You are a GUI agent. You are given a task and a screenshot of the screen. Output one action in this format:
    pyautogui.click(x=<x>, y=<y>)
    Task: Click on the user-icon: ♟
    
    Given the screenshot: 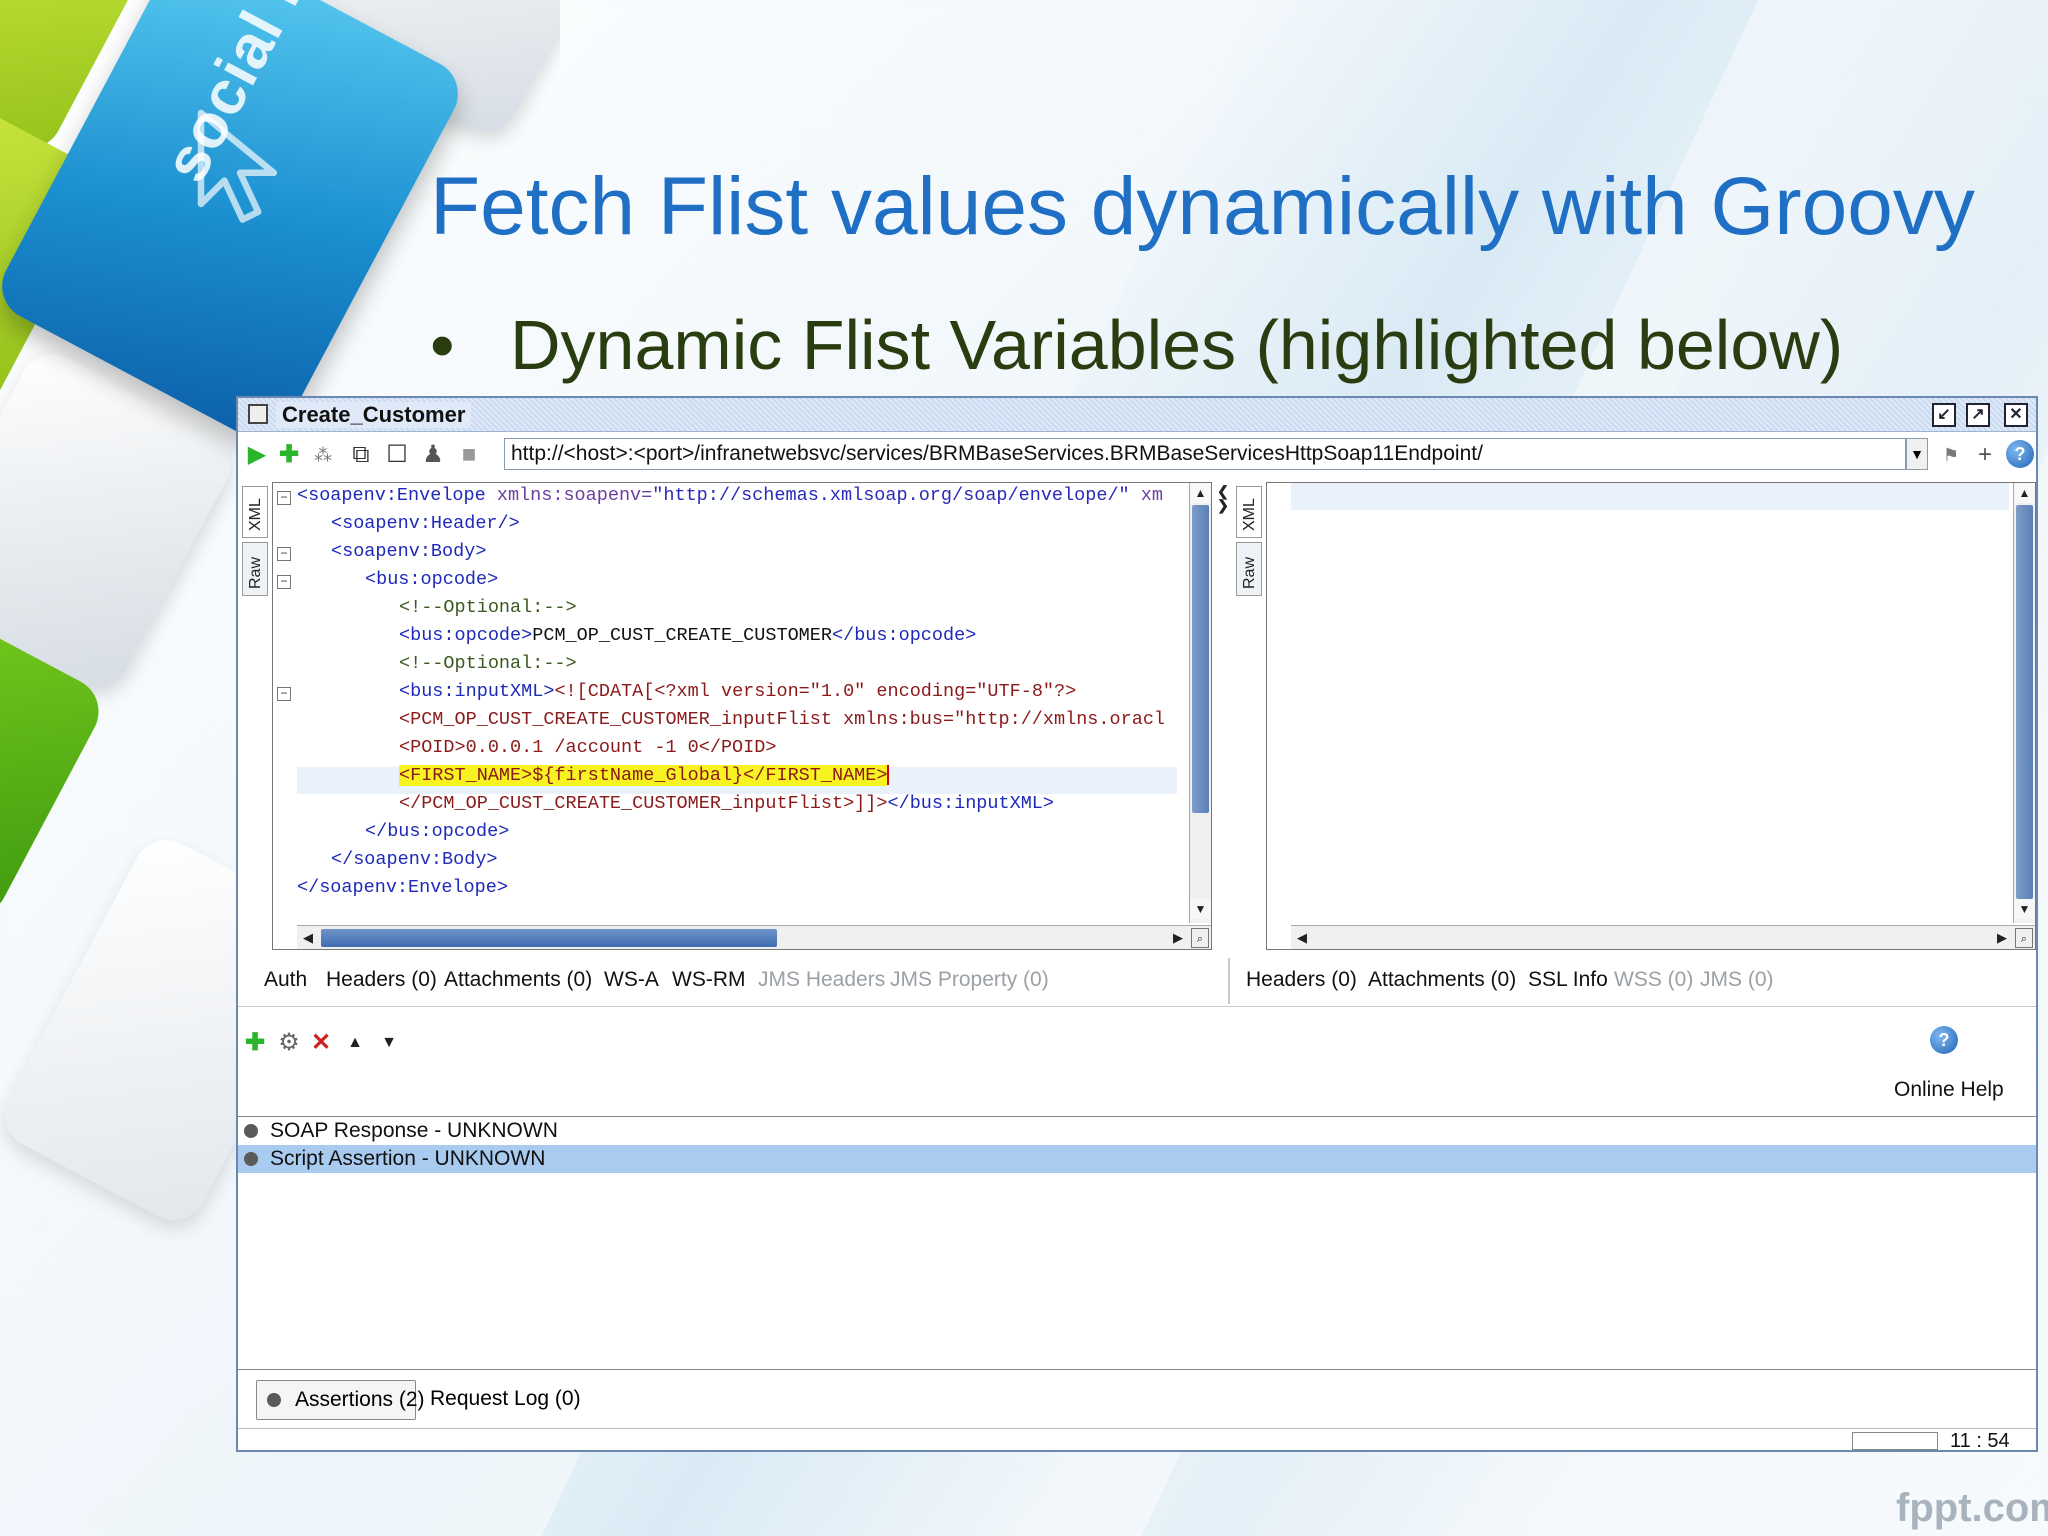 What is the action you would take?
    pyautogui.click(x=433, y=455)
    